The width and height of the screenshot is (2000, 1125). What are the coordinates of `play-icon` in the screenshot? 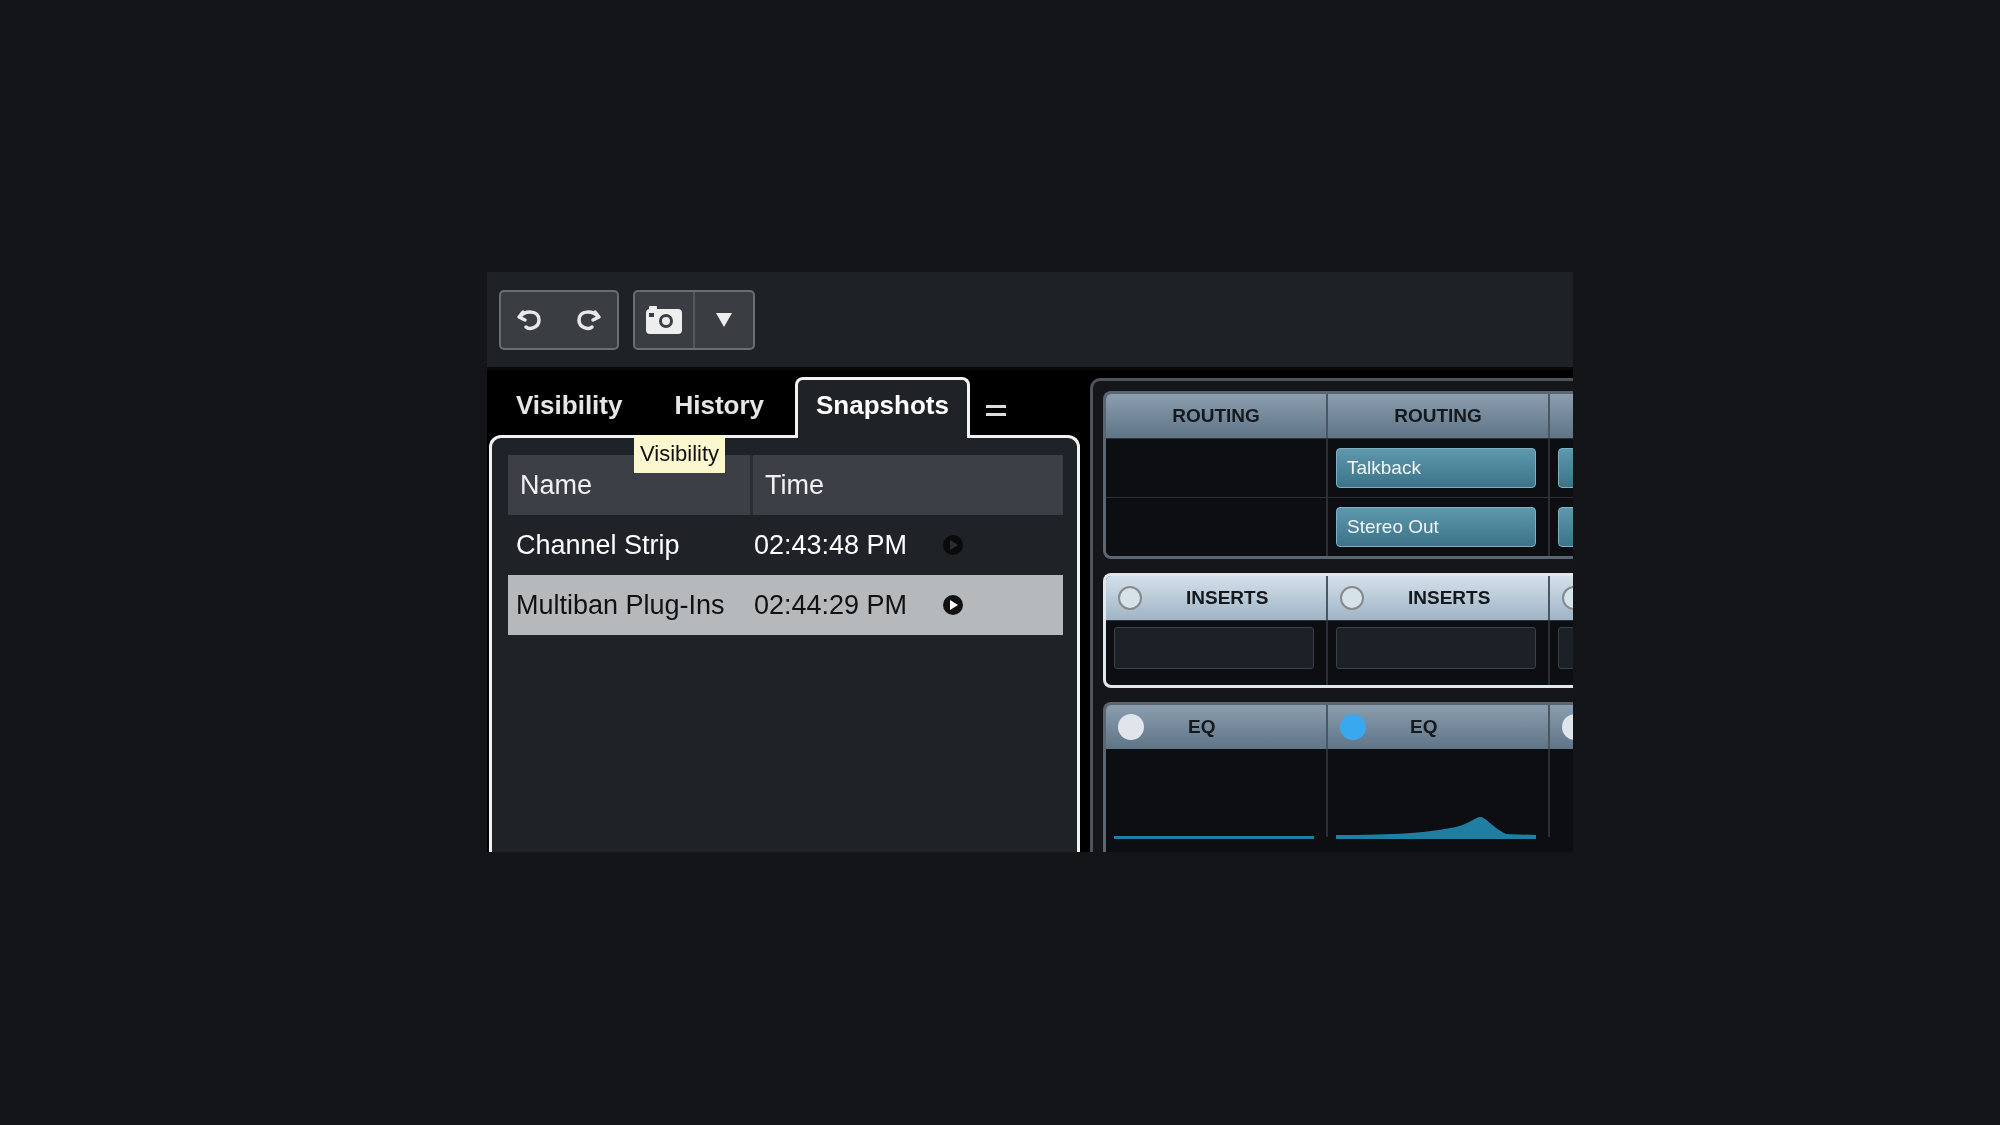 It's located at (953, 605).